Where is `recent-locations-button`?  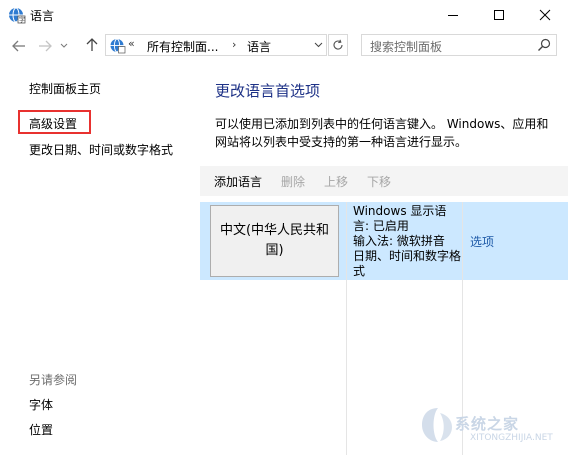
recent-locations-button is located at coordinates (64, 46).